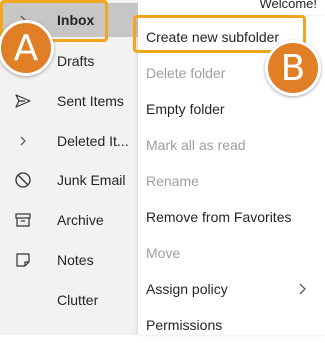  Describe the element at coordinates (23, 180) in the screenshot. I see `block-icon` at that location.